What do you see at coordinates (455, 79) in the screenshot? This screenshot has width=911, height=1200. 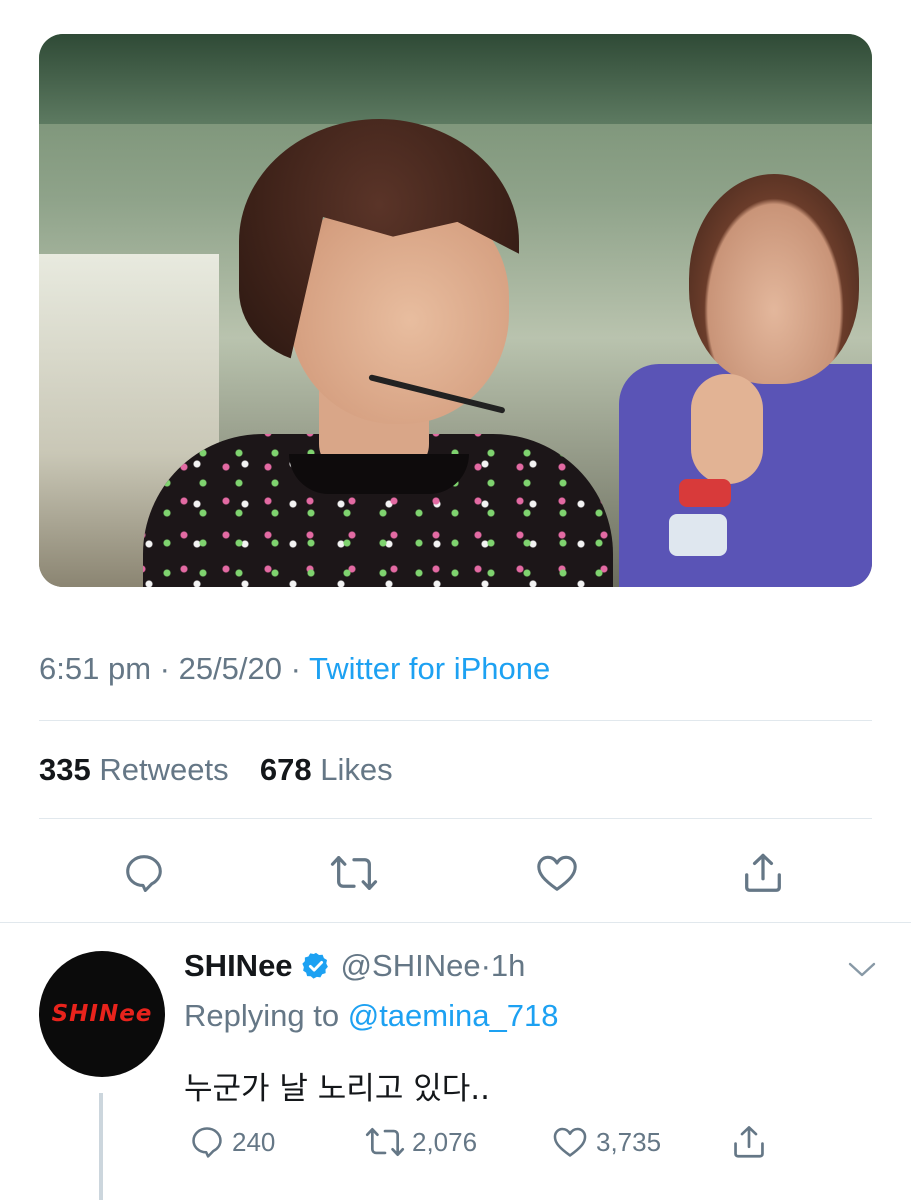 I see `photo-ceiling` at bounding box center [455, 79].